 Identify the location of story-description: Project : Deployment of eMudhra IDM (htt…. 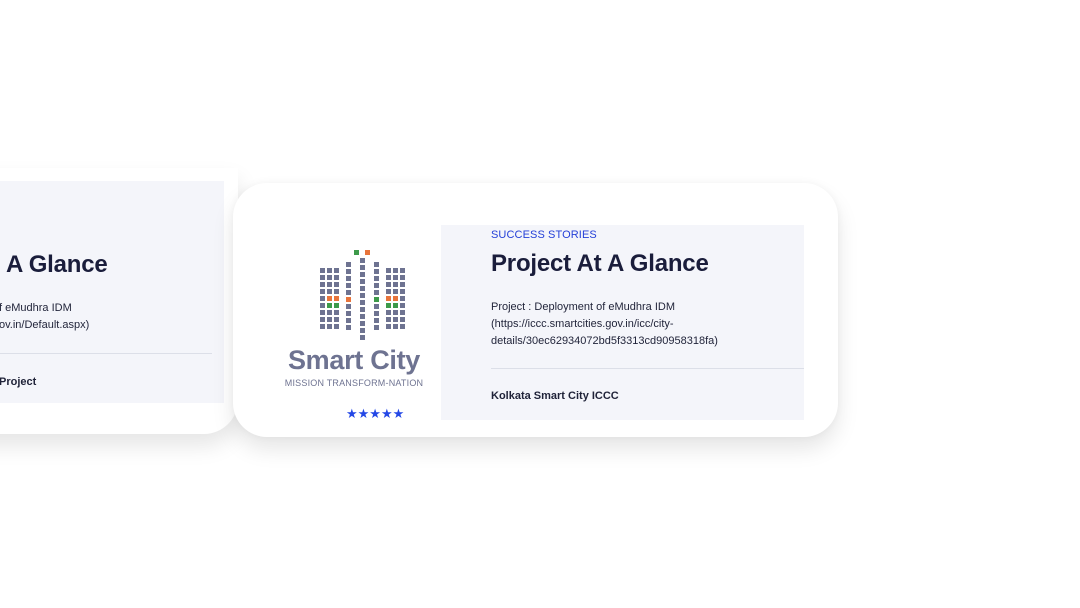
(641, 324).